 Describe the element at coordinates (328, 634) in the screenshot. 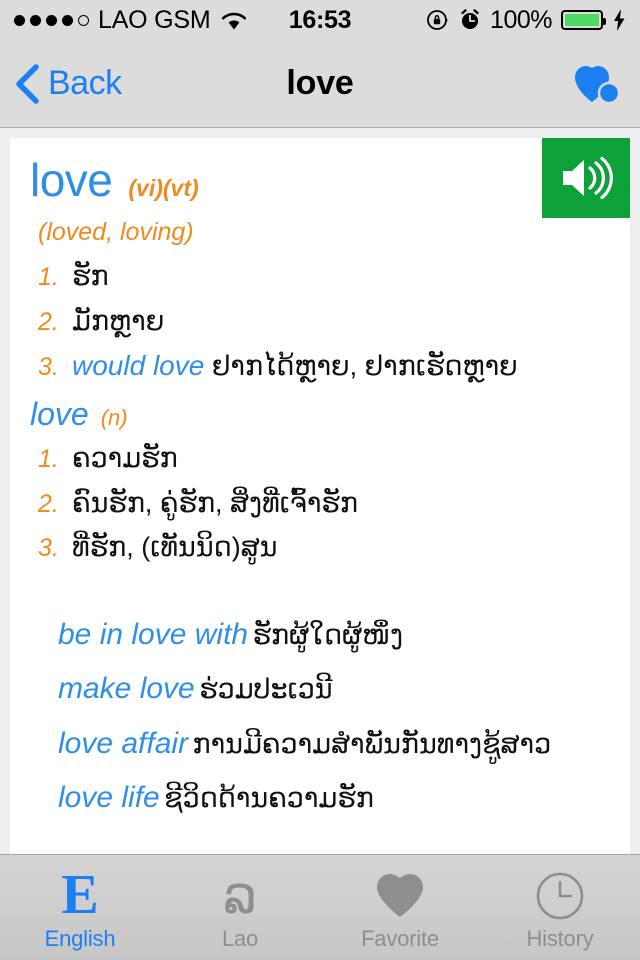

I see `phrase-lao: ຮັກຜູ້ໃດຜູ້ໜຶ່ງ` at that location.